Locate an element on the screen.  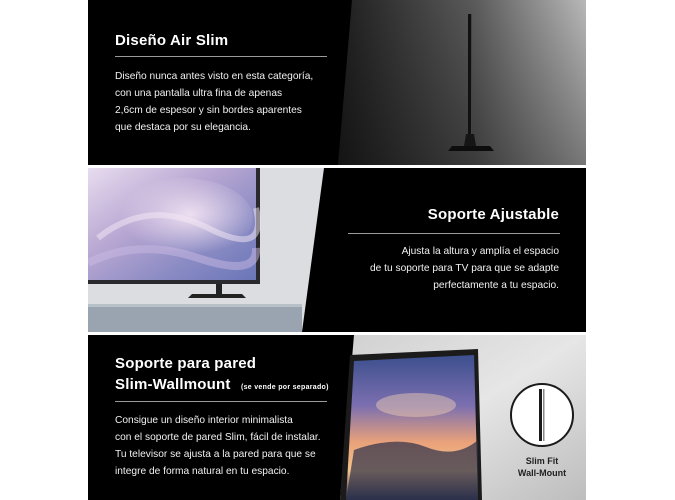
air-slim-line: 2,6cm de espesor y sin bordes aparentes is located at coordinates (208, 110).